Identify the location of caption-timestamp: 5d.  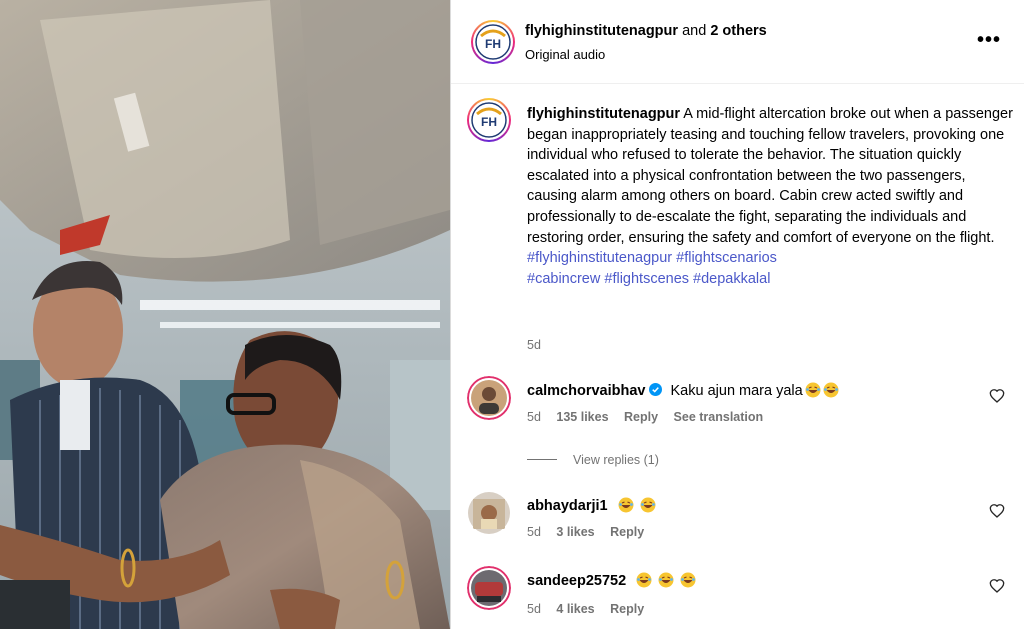
(534, 345).